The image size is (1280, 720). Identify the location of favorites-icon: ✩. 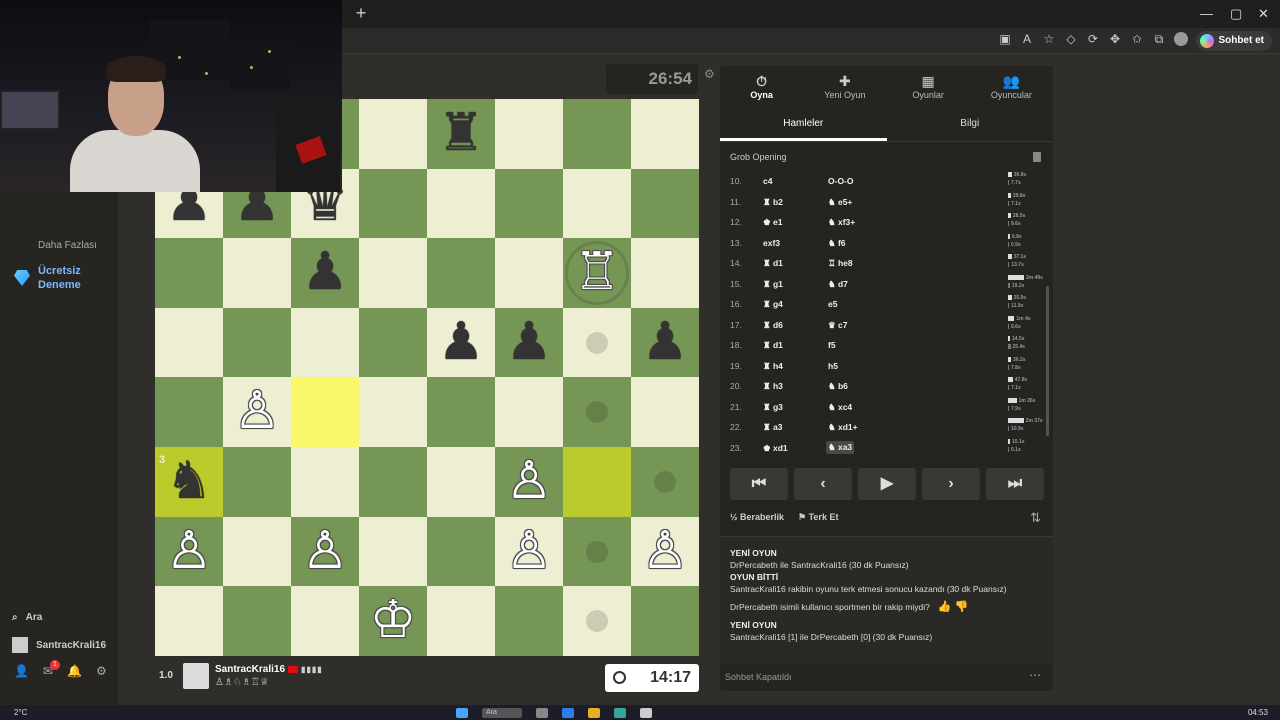
(1137, 39).